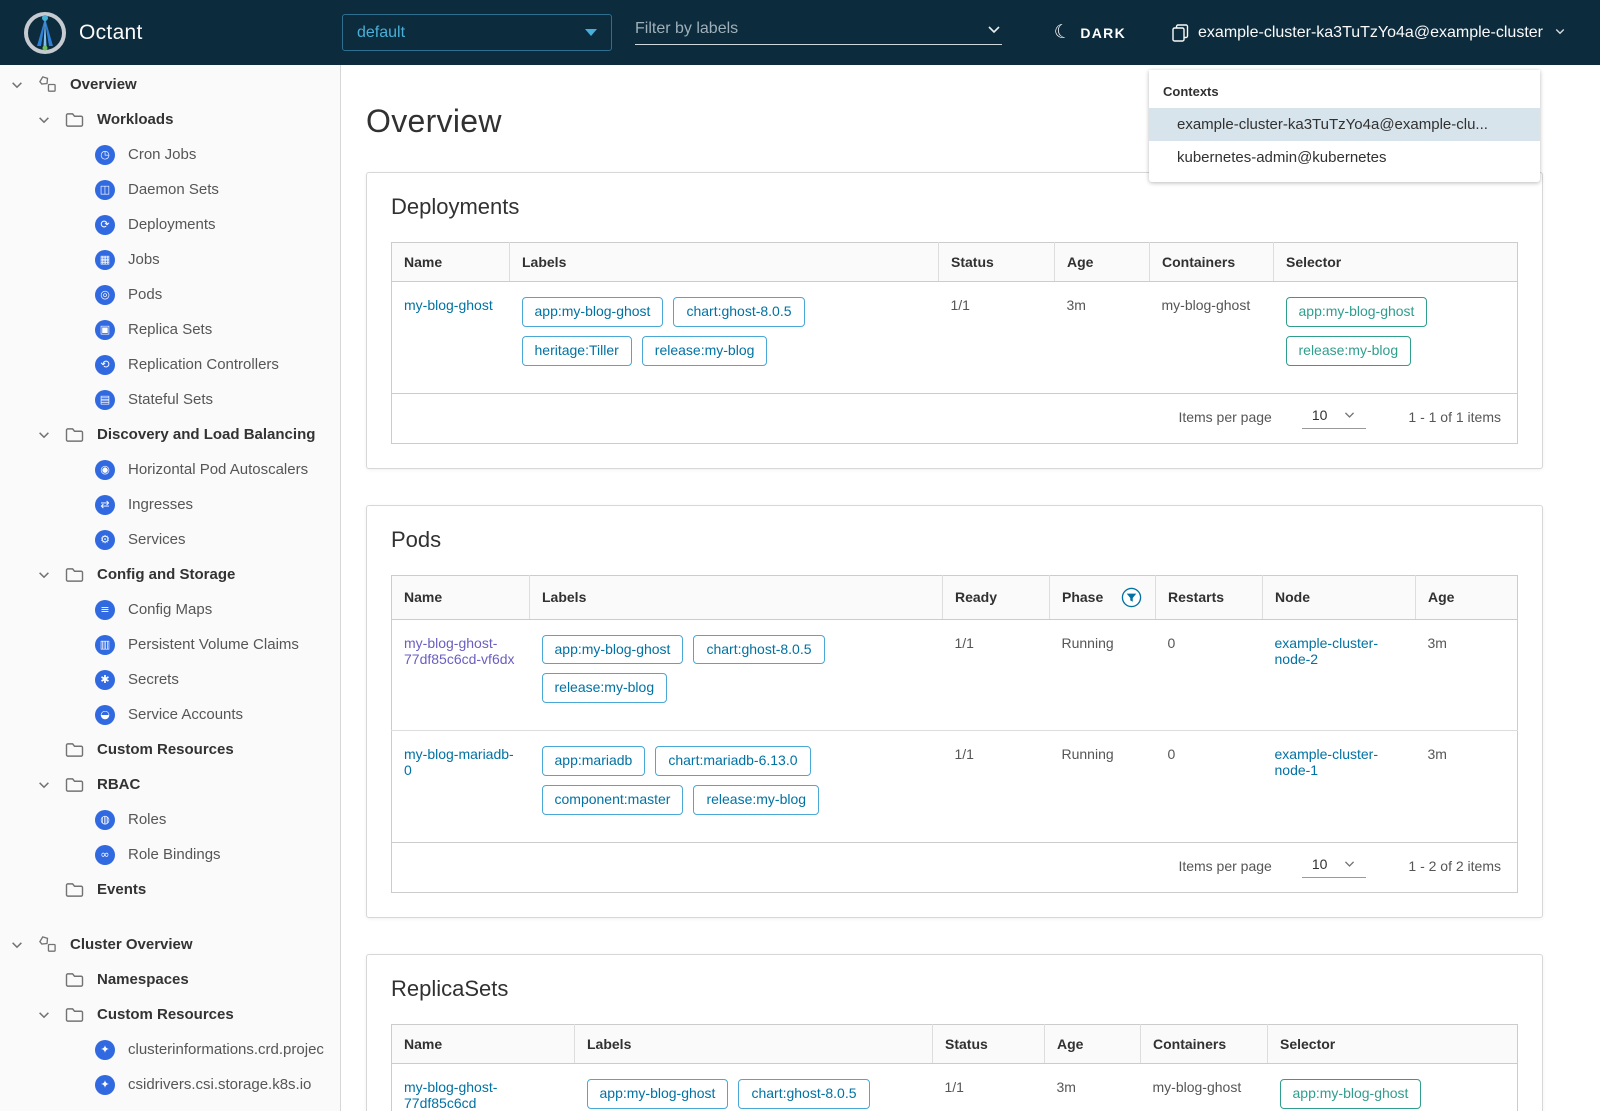 This screenshot has height=1111, width=1600. I want to click on node-link: example-cluster-node-1, so click(1339, 762).